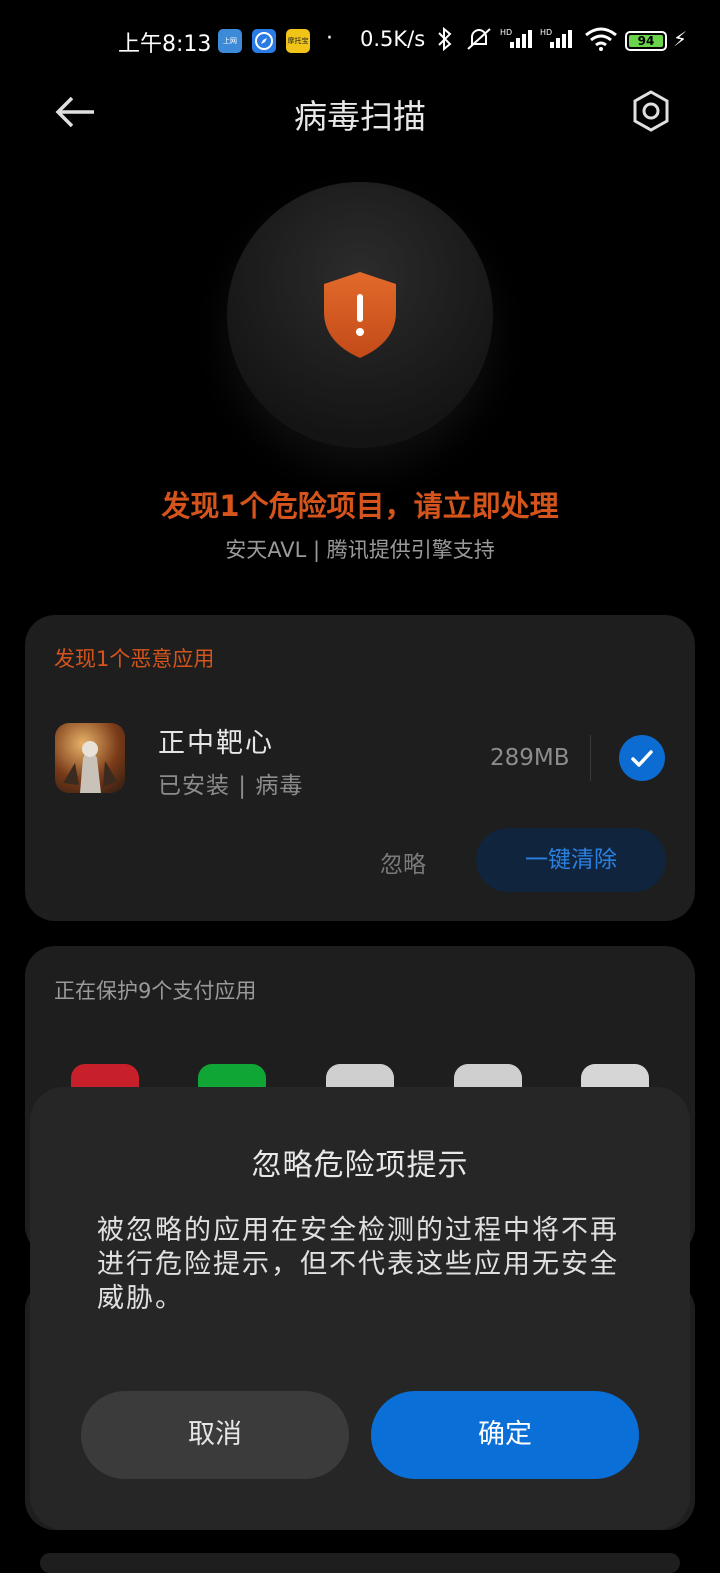 The image size is (720, 1573). Describe the element at coordinates (264, 41) in the screenshot. I see `compass-app-icon` at that location.